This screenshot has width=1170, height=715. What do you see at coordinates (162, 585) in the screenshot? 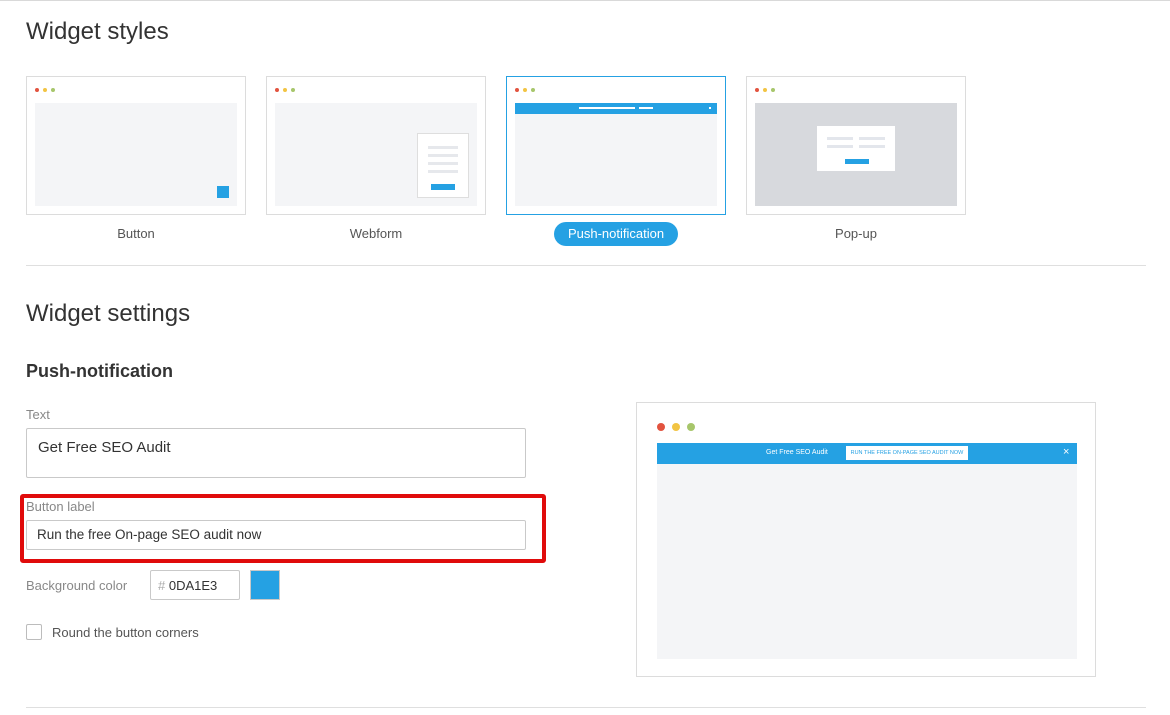
I see `hash-prefix: #` at bounding box center [162, 585].